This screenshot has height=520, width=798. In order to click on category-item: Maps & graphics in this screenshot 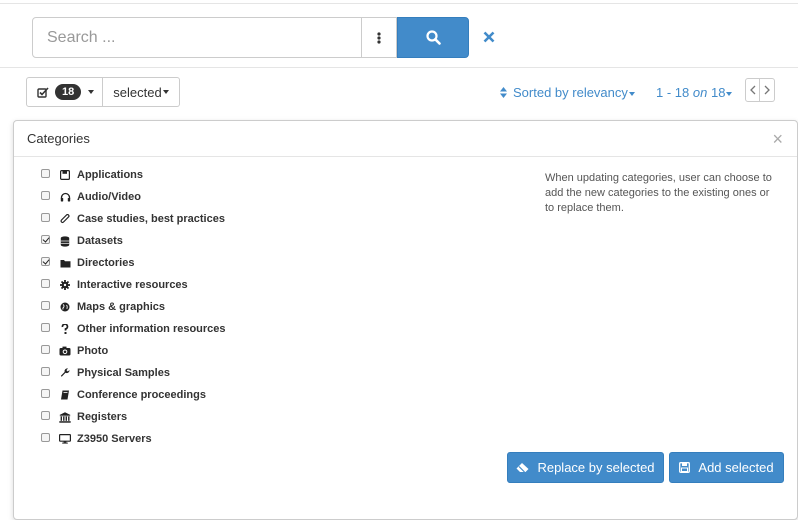, I will do `click(133, 307)`.